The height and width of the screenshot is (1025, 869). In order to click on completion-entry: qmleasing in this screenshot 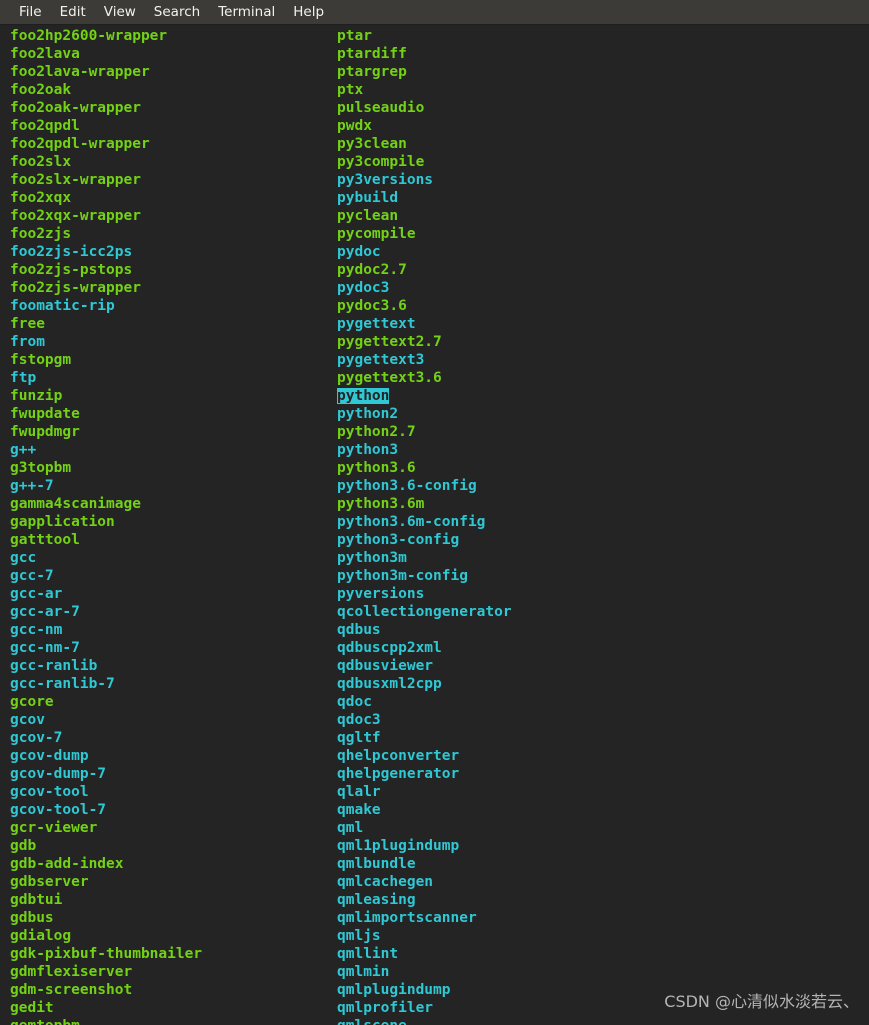, I will do `click(376, 900)`.